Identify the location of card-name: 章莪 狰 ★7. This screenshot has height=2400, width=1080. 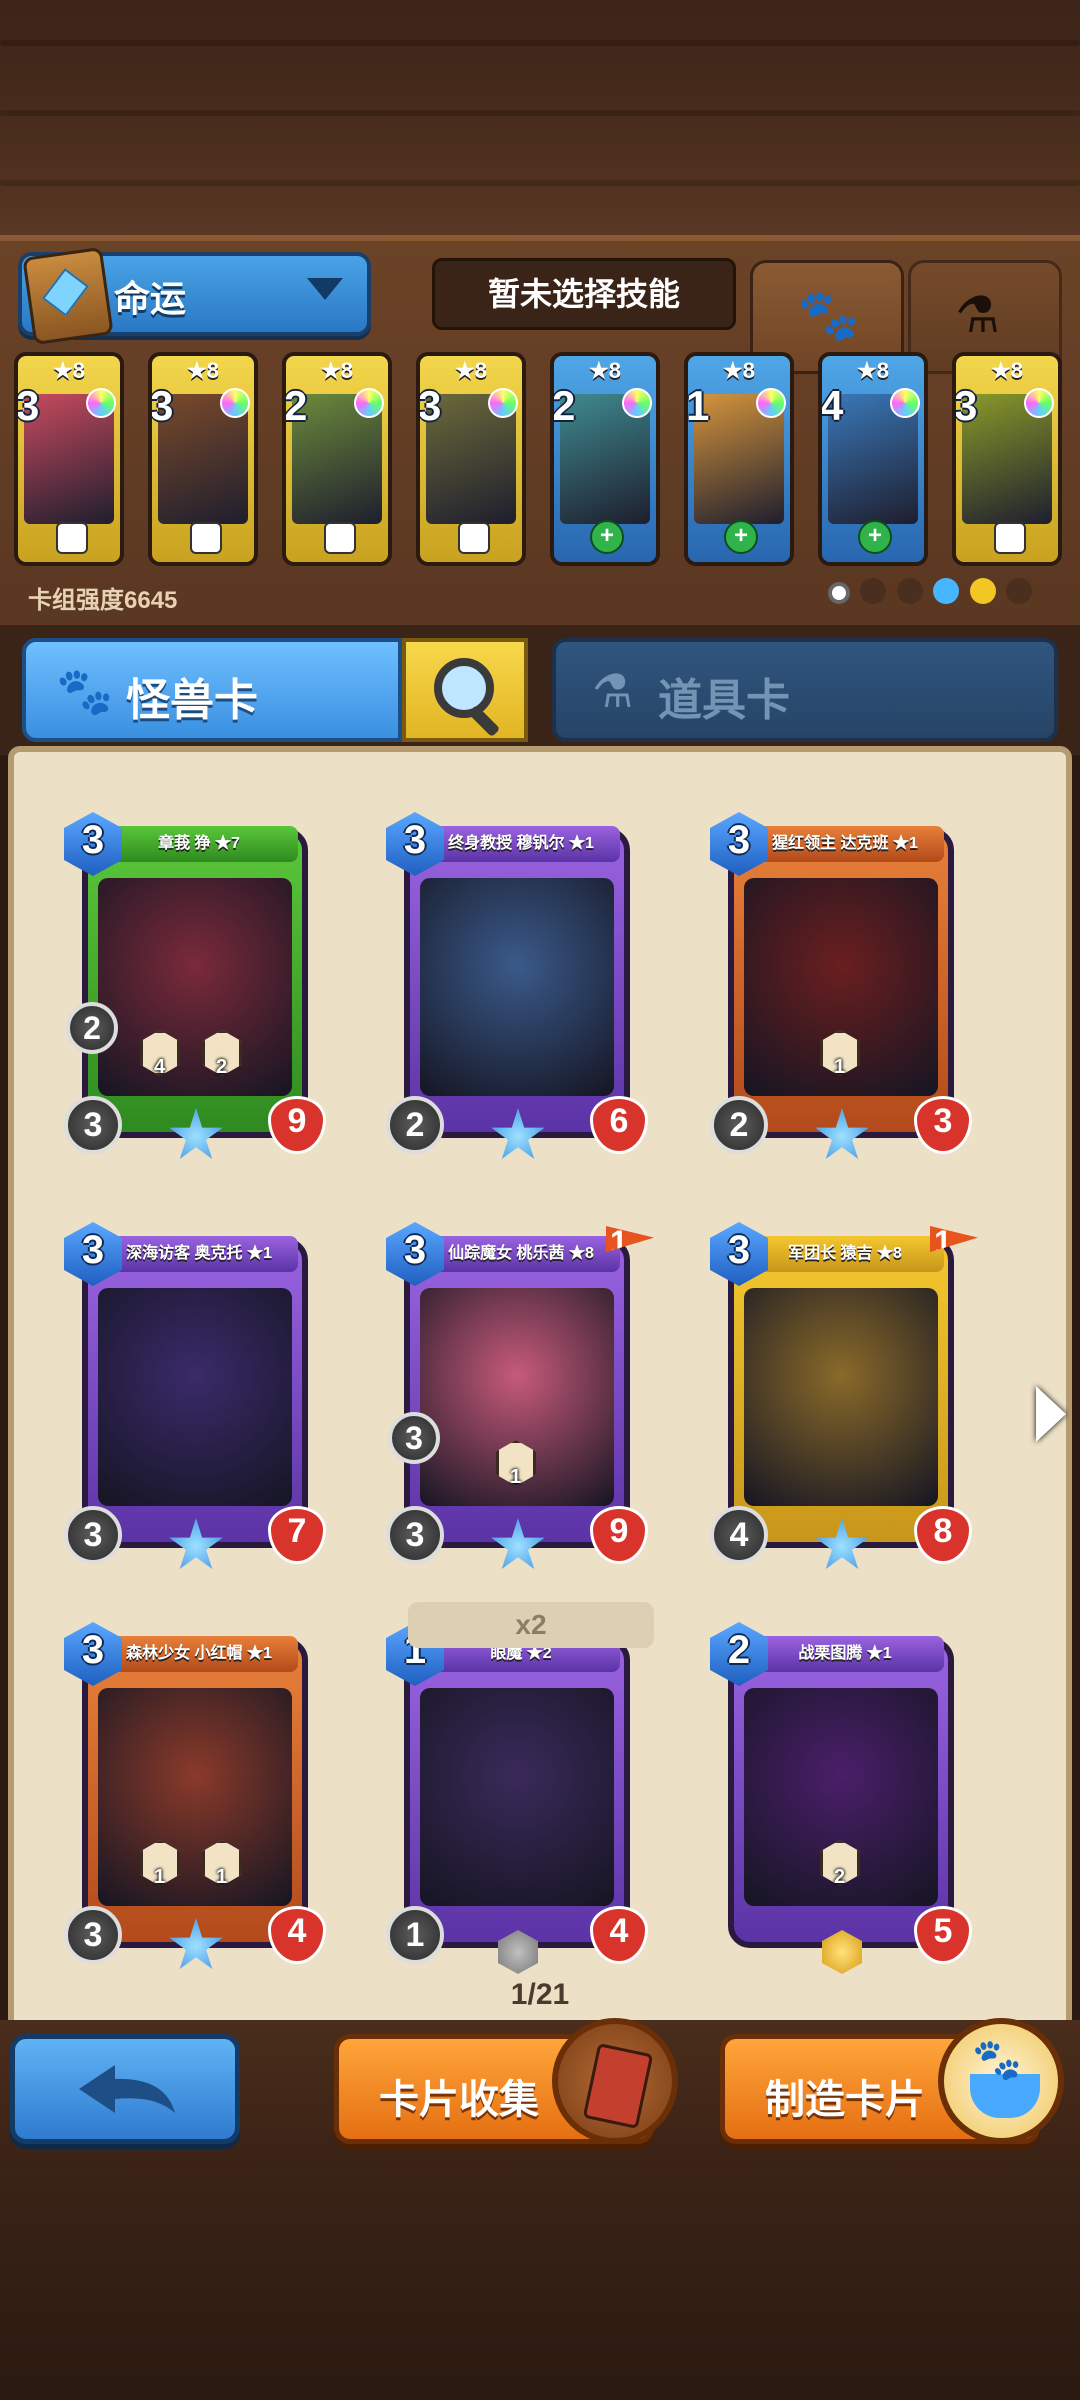
(199, 844).